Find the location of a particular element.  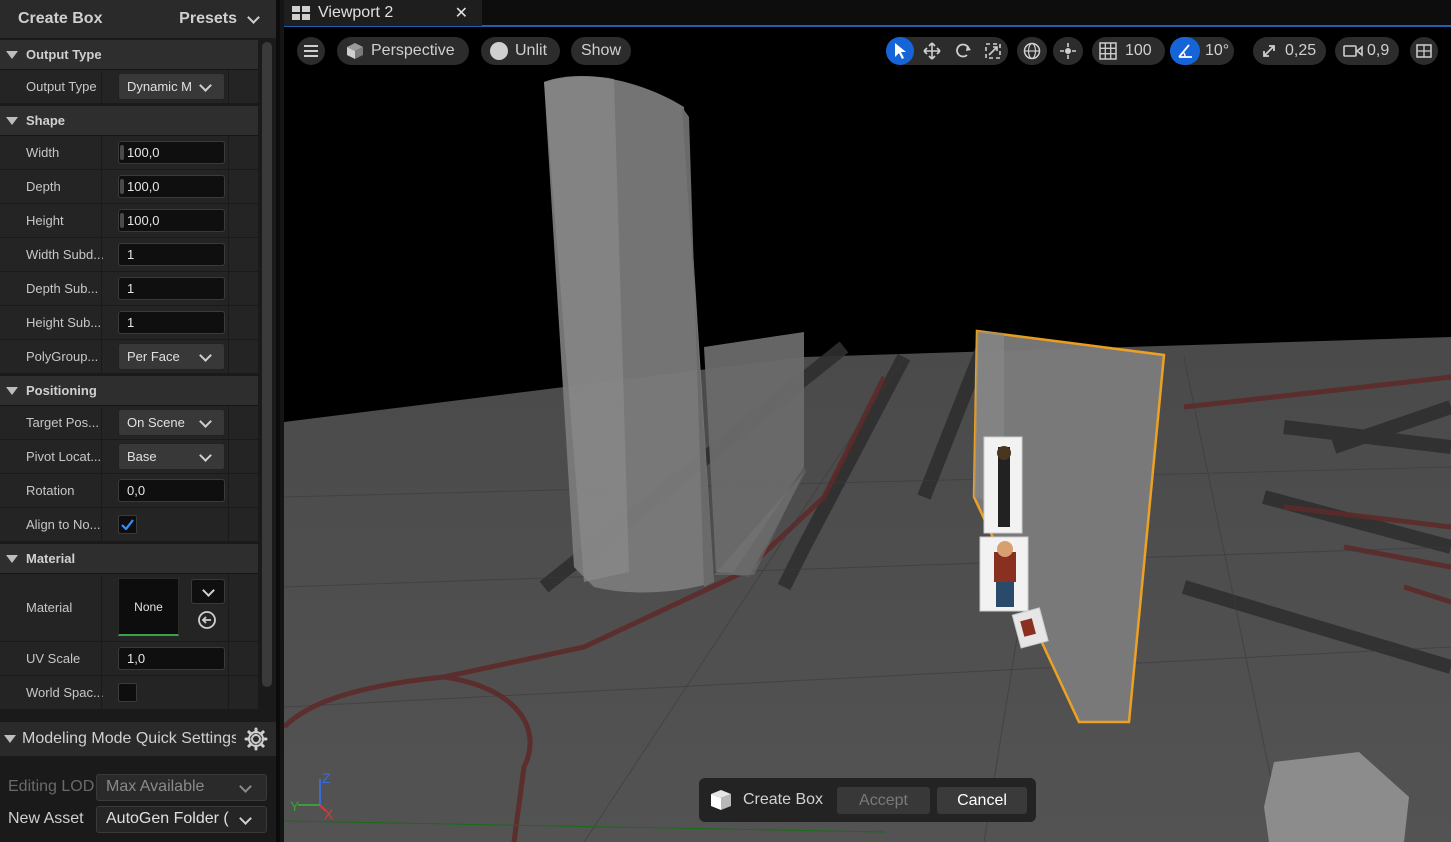

row-height: Height 100,0 is located at coordinates (129, 221).